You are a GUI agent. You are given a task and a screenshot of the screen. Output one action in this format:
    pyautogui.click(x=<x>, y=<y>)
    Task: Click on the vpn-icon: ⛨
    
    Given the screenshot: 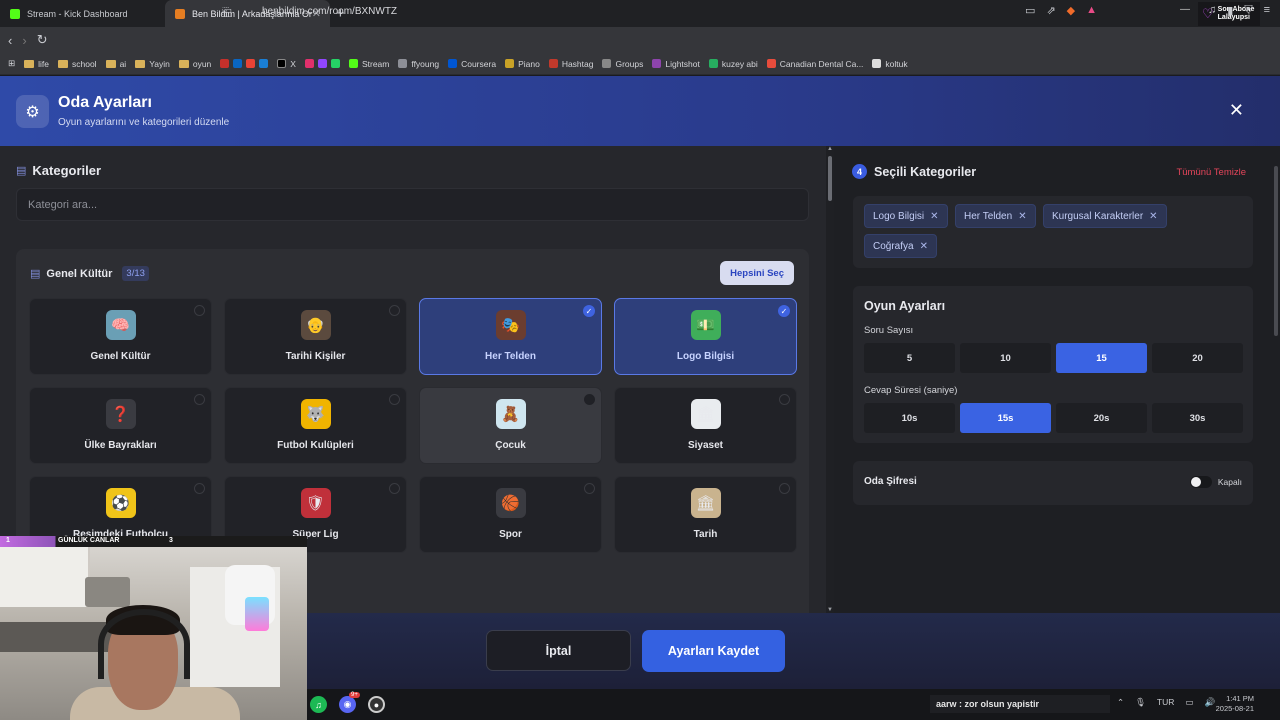 What is the action you would take?
    pyautogui.click(x=1248, y=10)
    